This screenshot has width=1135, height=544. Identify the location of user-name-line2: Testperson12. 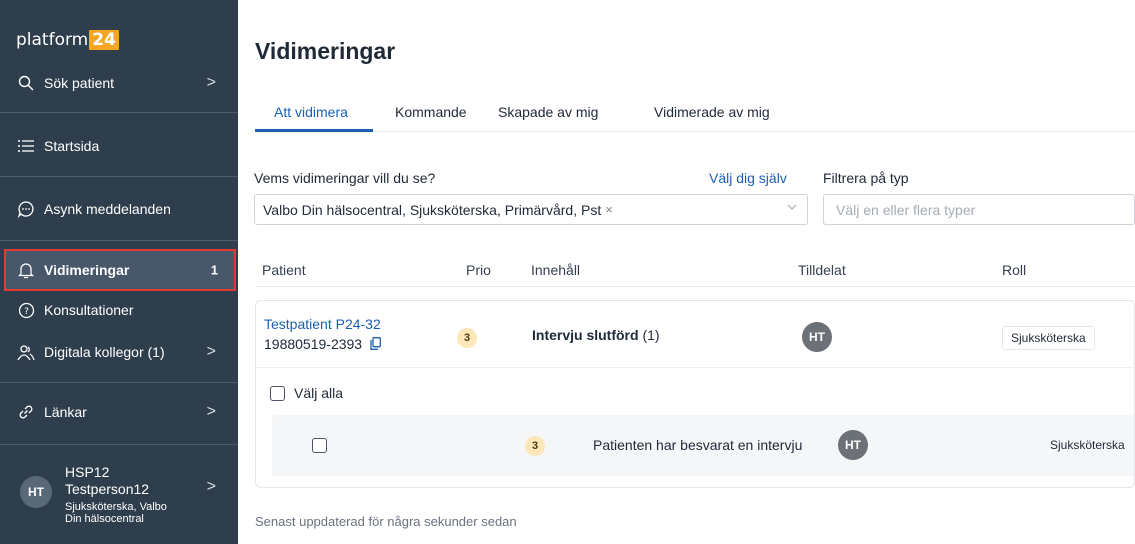
(107, 489).